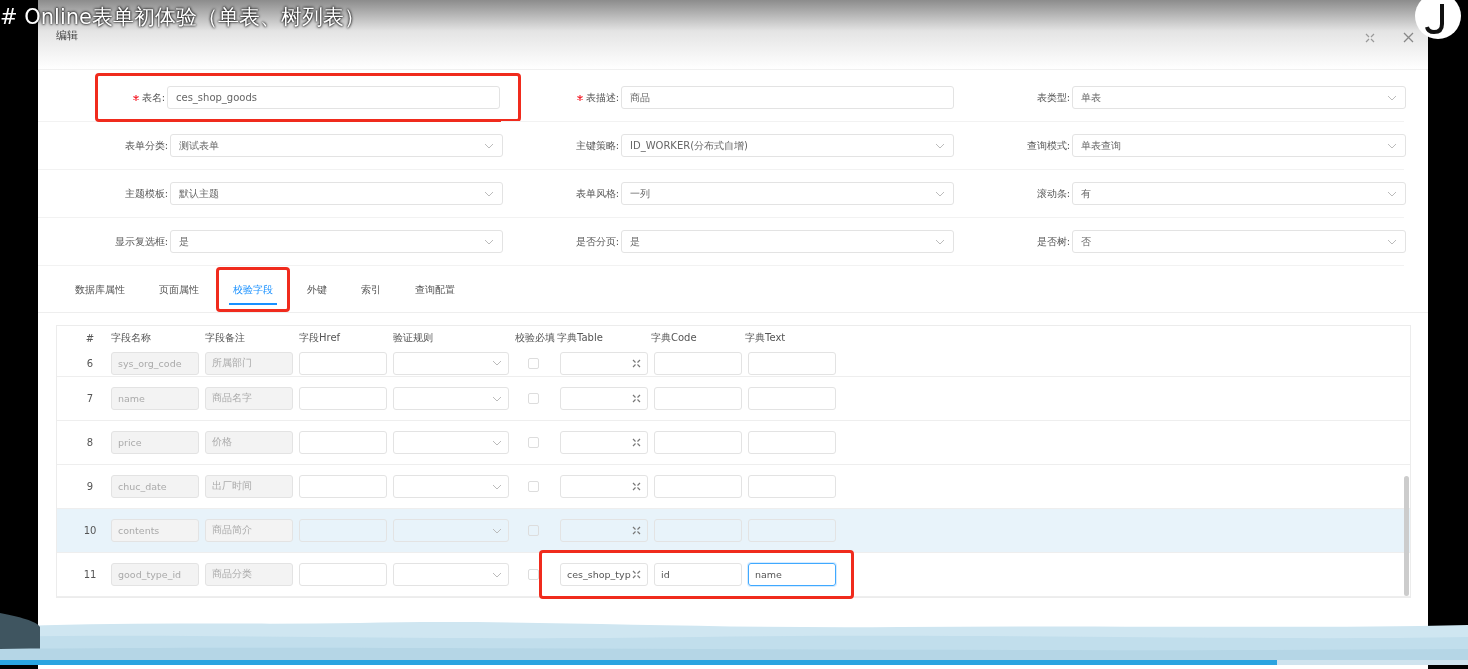  I want to click on table-row: 6 sys_org_code 所属部门, so click(733, 363).